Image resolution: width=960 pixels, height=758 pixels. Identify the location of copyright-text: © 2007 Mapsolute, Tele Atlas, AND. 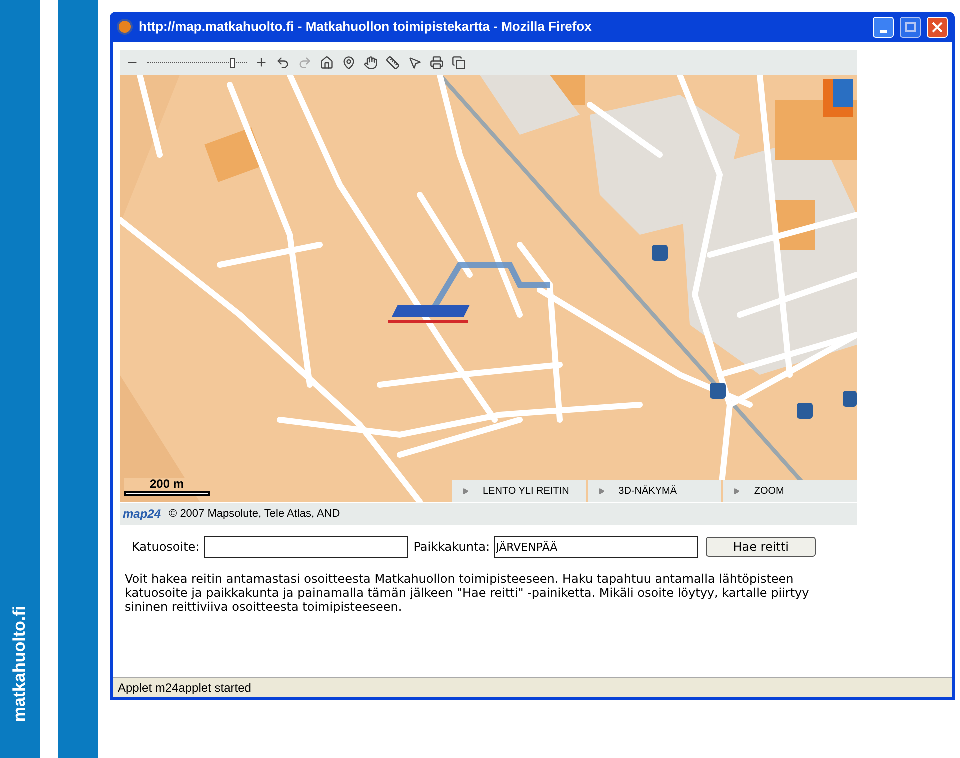
(254, 514).